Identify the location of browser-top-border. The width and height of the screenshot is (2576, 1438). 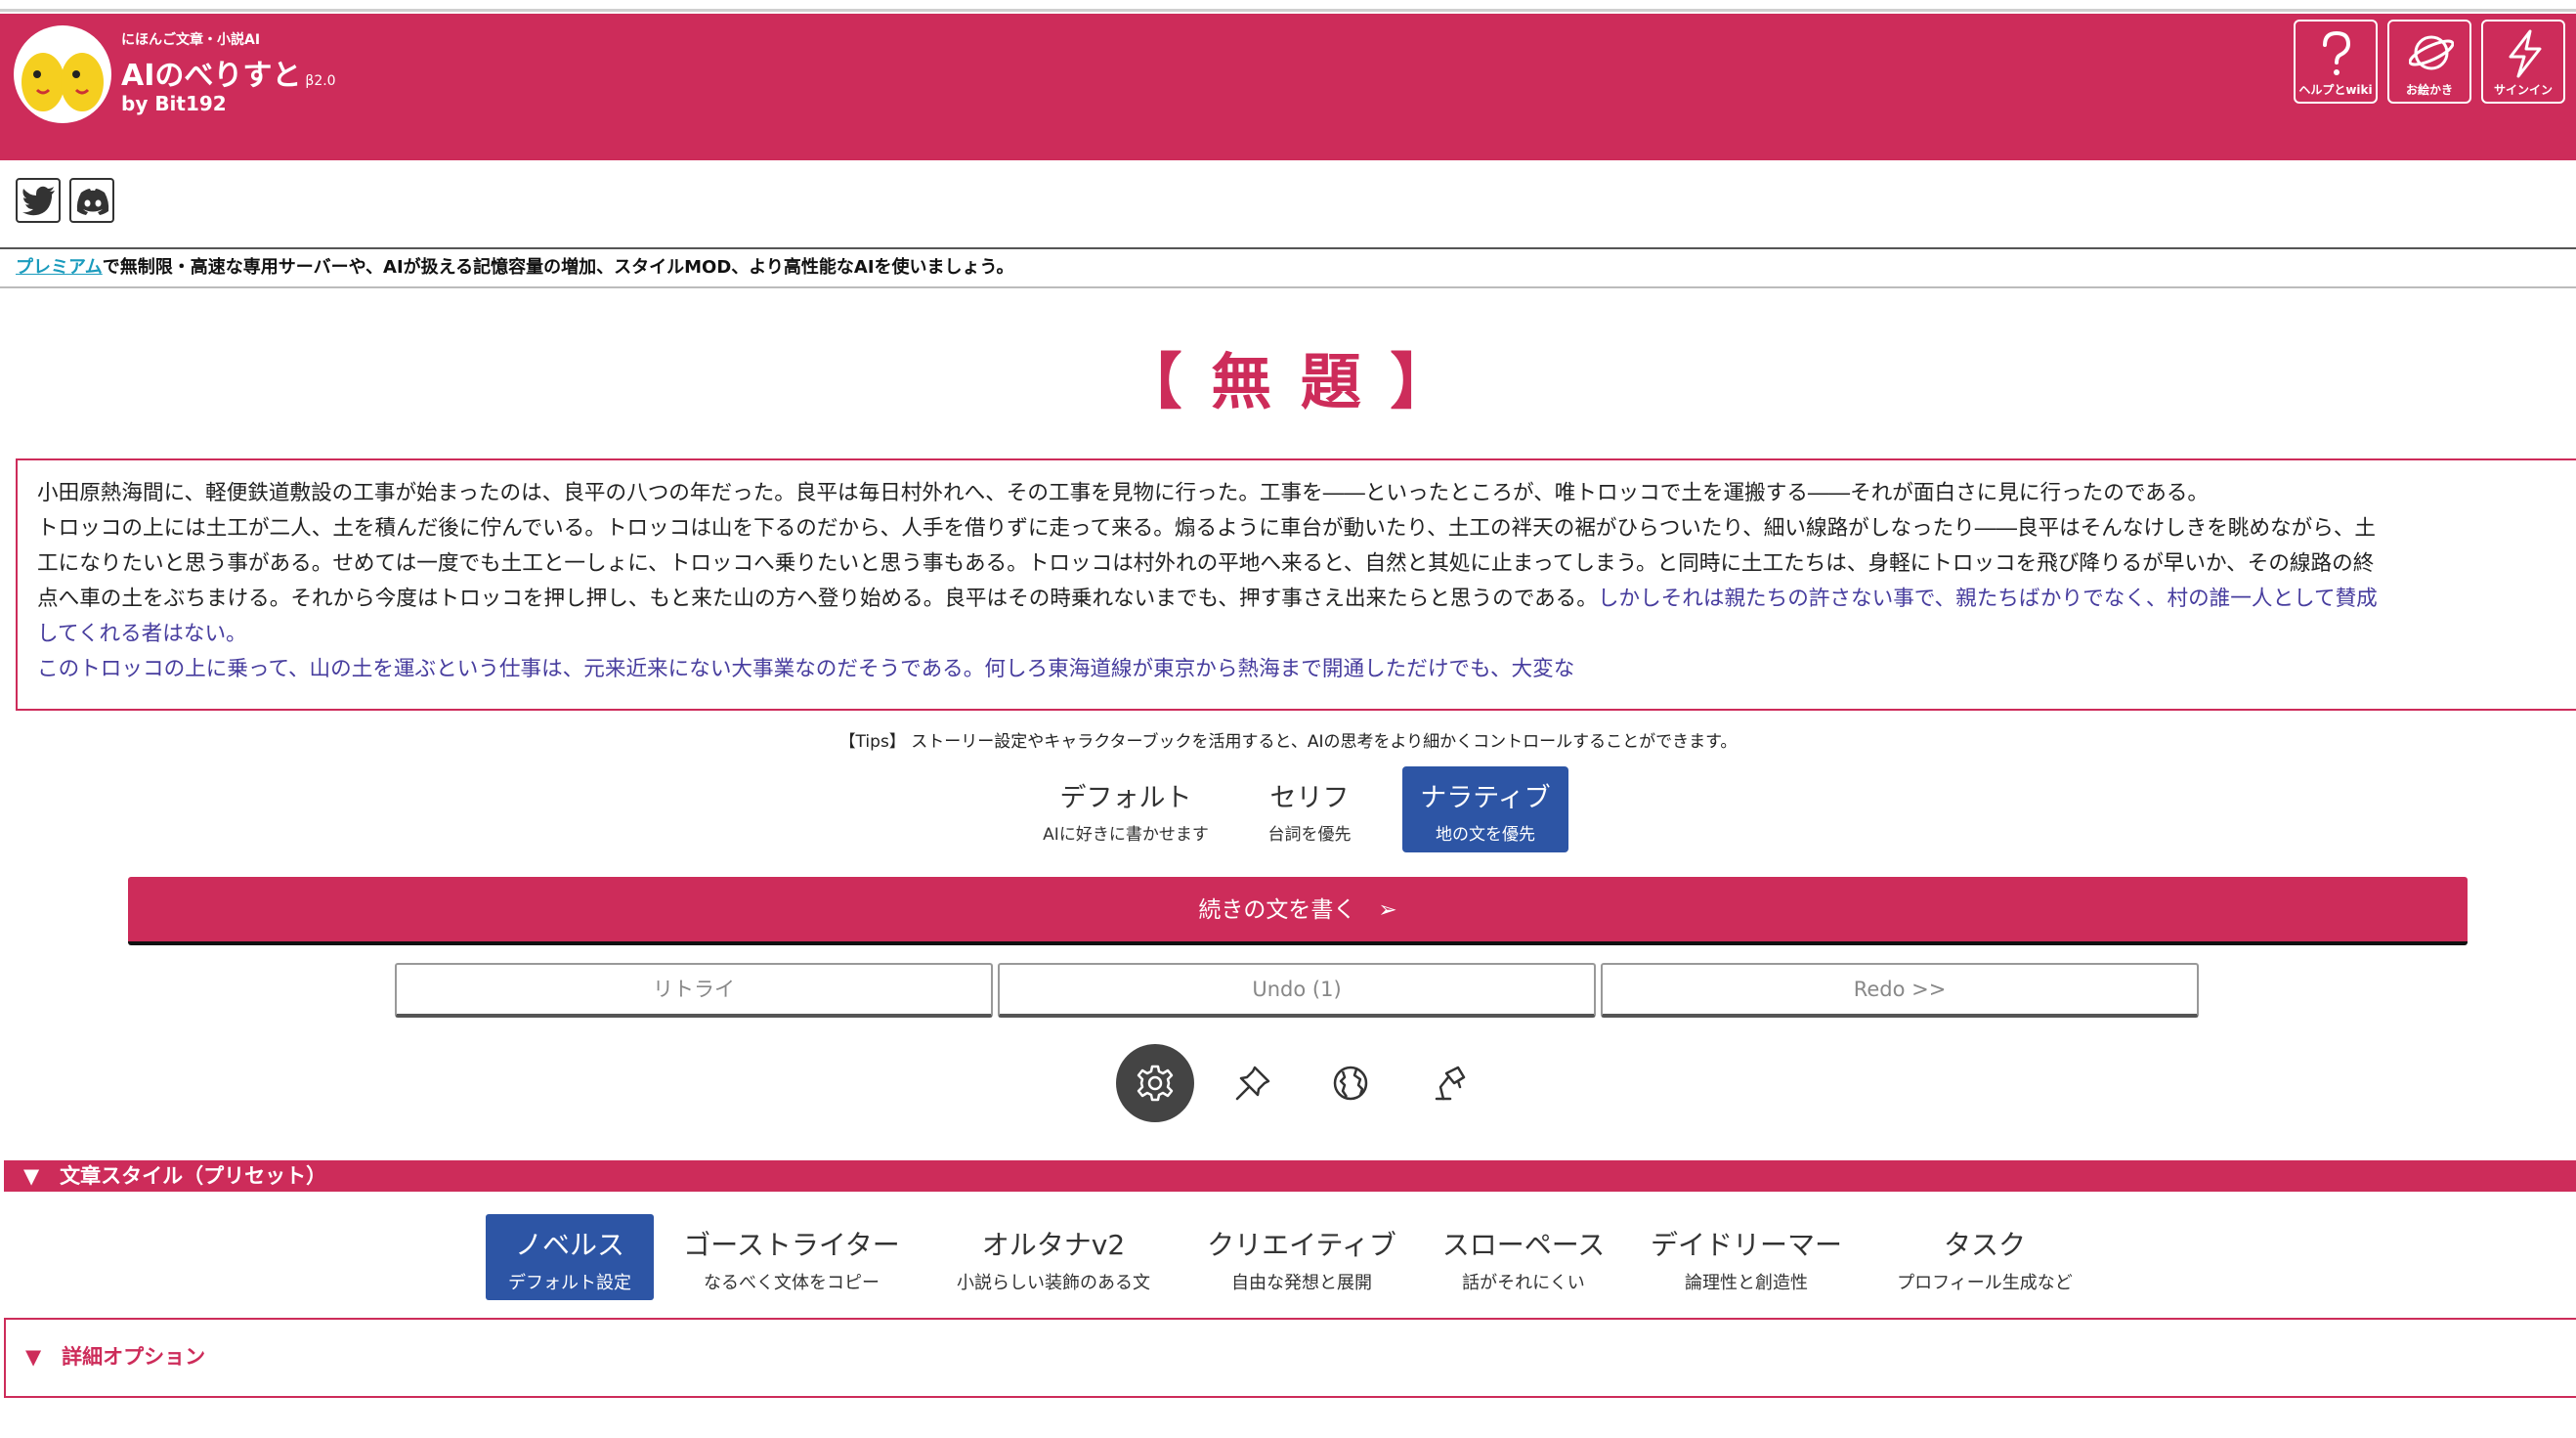
(1288, 6).